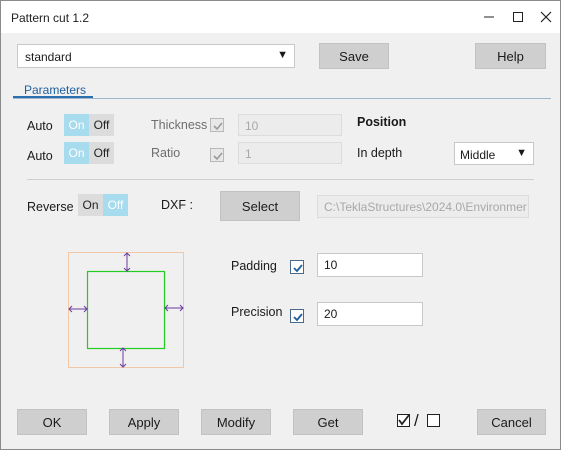 The width and height of the screenshot is (561, 450). I want to click on minimize-button, so click(489, 17).